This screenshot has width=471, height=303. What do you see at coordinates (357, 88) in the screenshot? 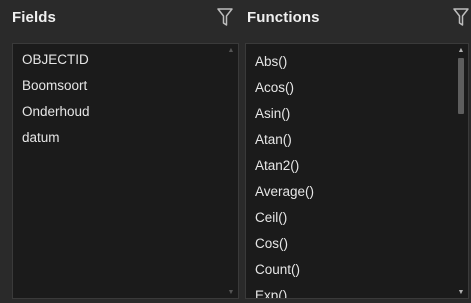
I see `function-item: Acos()` at bounding box center [357, 88].